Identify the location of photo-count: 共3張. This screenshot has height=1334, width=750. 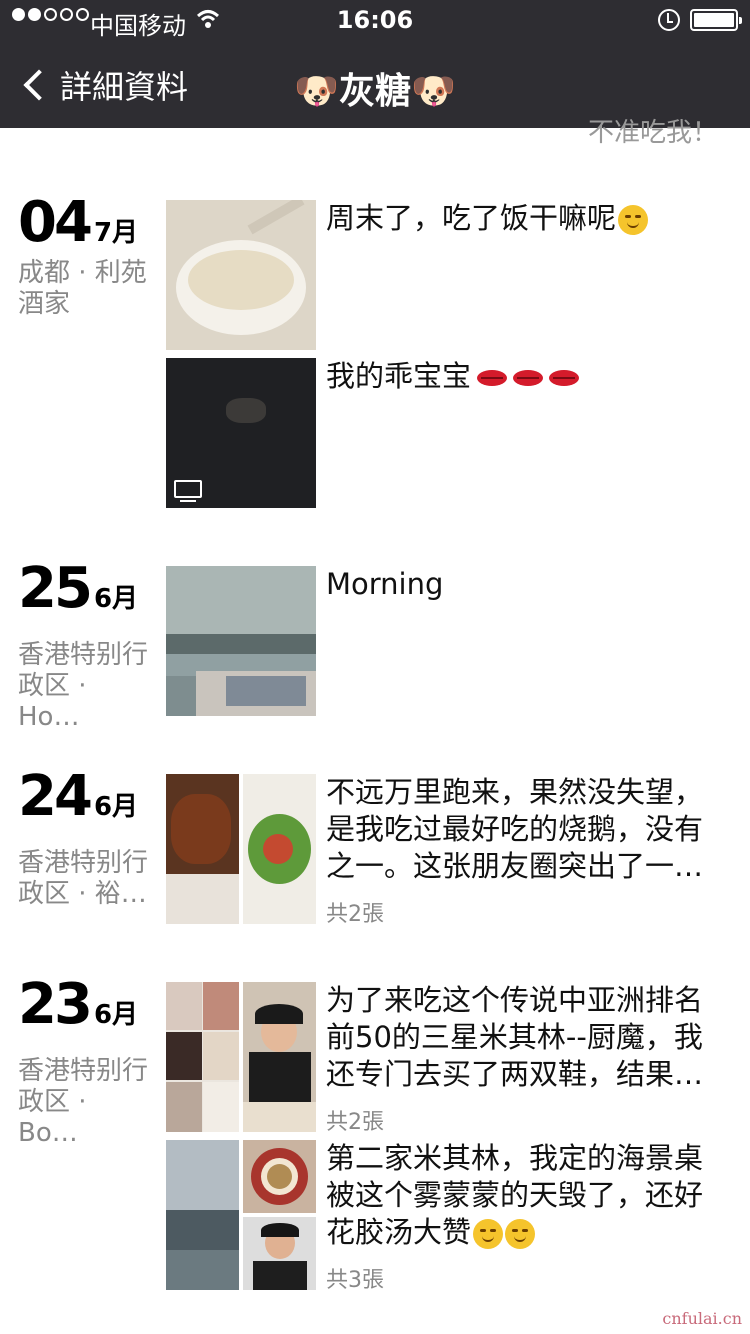
(355, 1280).